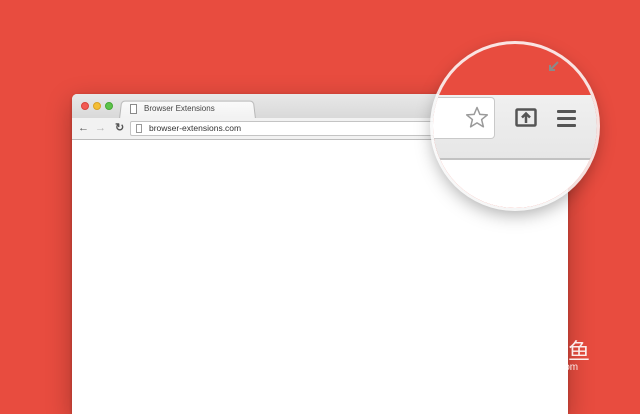 The height and width of the screenshot is (414, 640). Describe the element at coordinates (290, 128) in the screenshot. I see `address-bar: browser-extensions.com` at that location.